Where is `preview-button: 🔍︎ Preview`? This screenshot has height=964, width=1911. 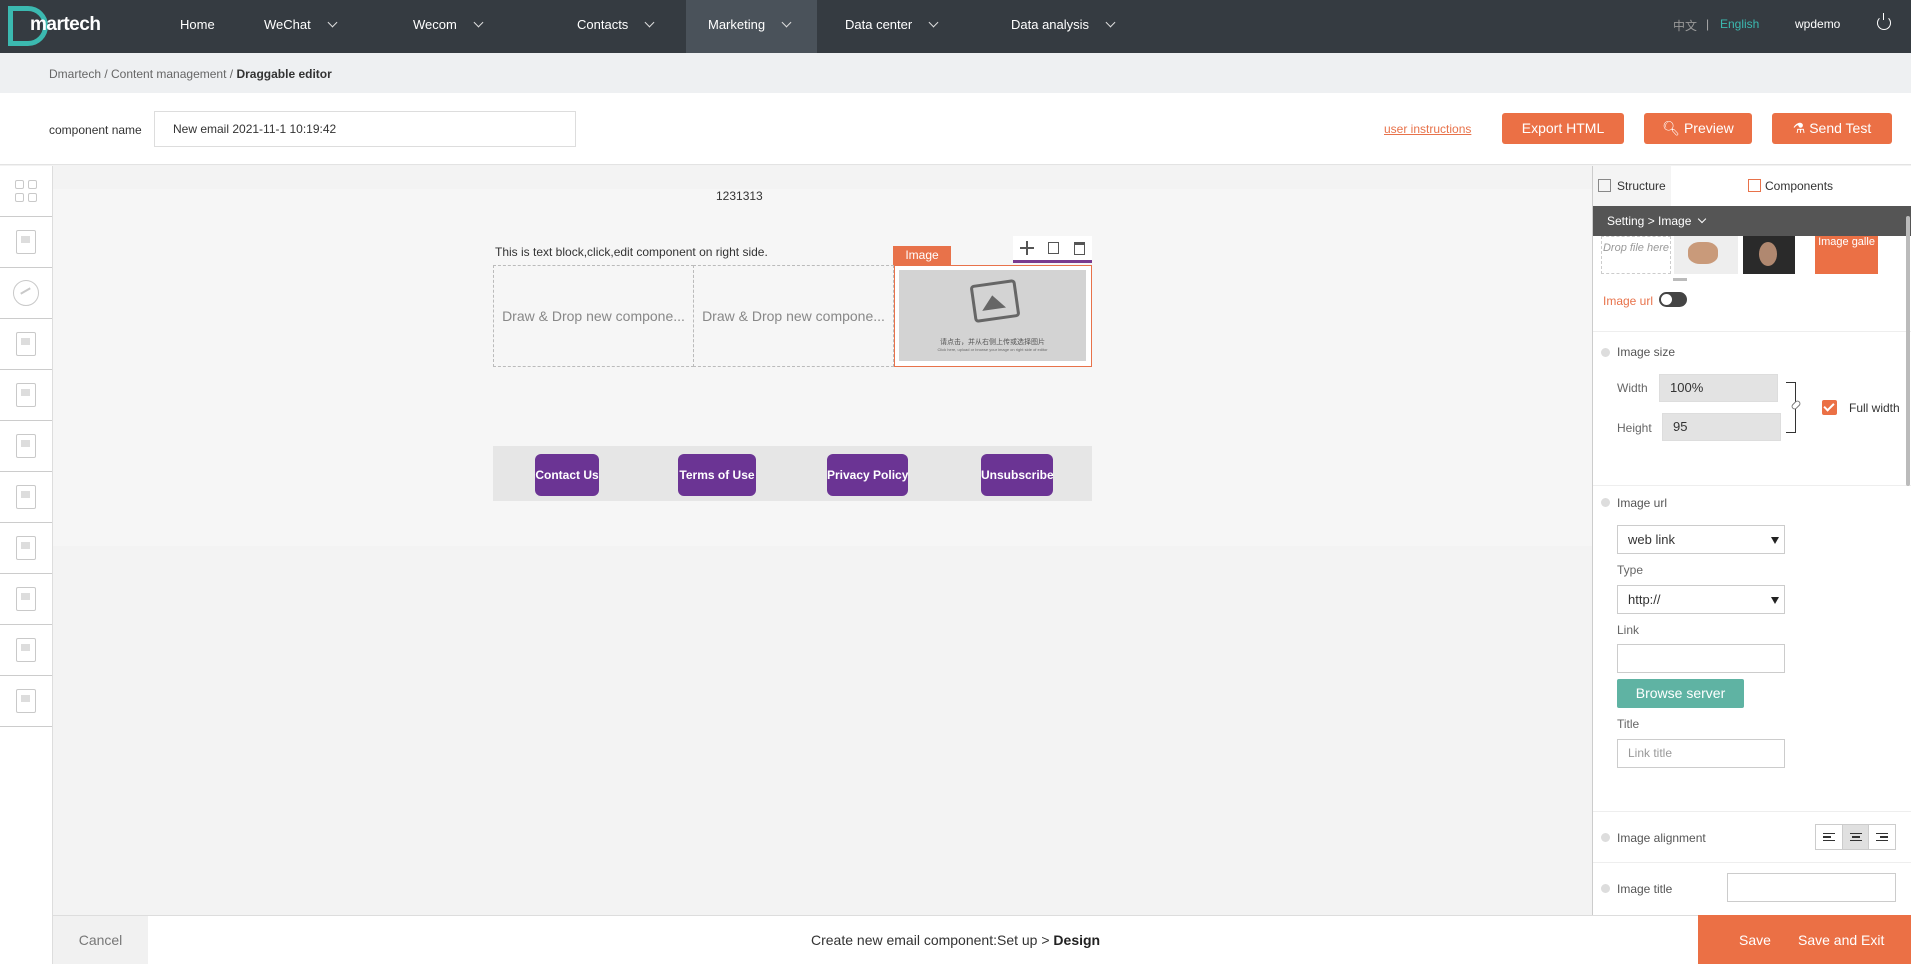 preview-button: 🔍︎ Preview is located at coordinates (1698, 128).